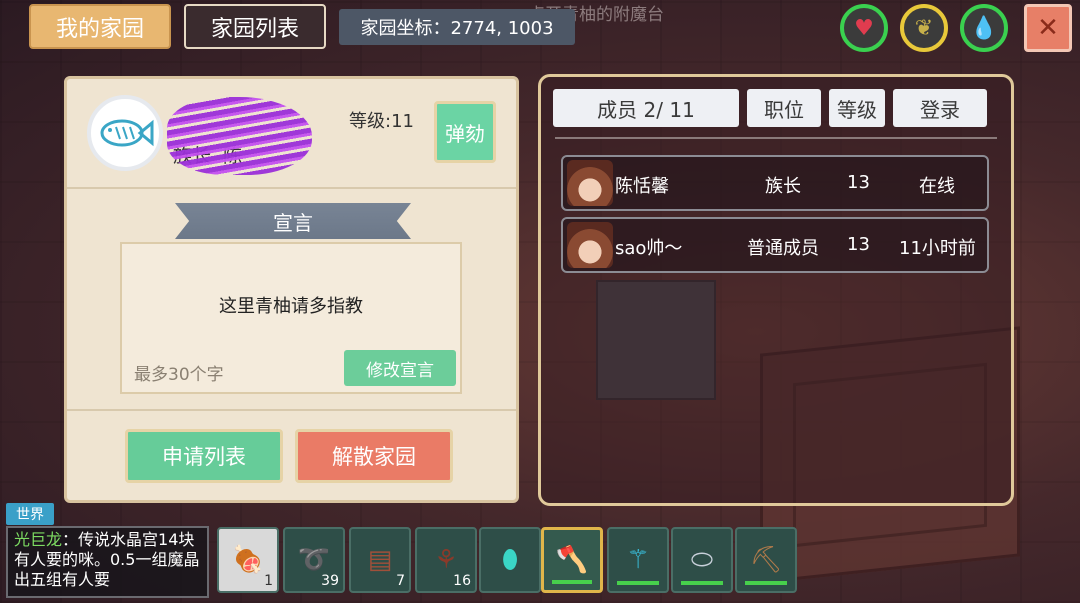  Describe the element at coordinates (783, 248) in the screenshot. I see `member-role: 普通成员` at that location.